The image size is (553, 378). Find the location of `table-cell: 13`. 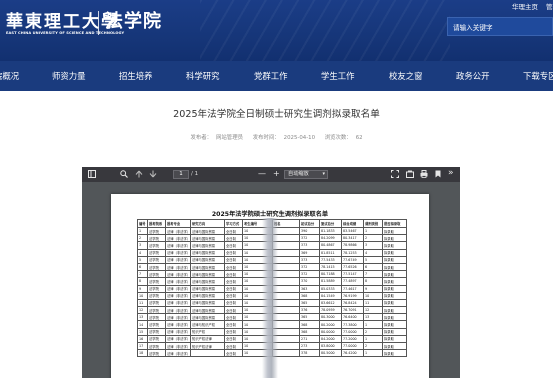

table-cell: 13 is located at coordinates (373, 317).